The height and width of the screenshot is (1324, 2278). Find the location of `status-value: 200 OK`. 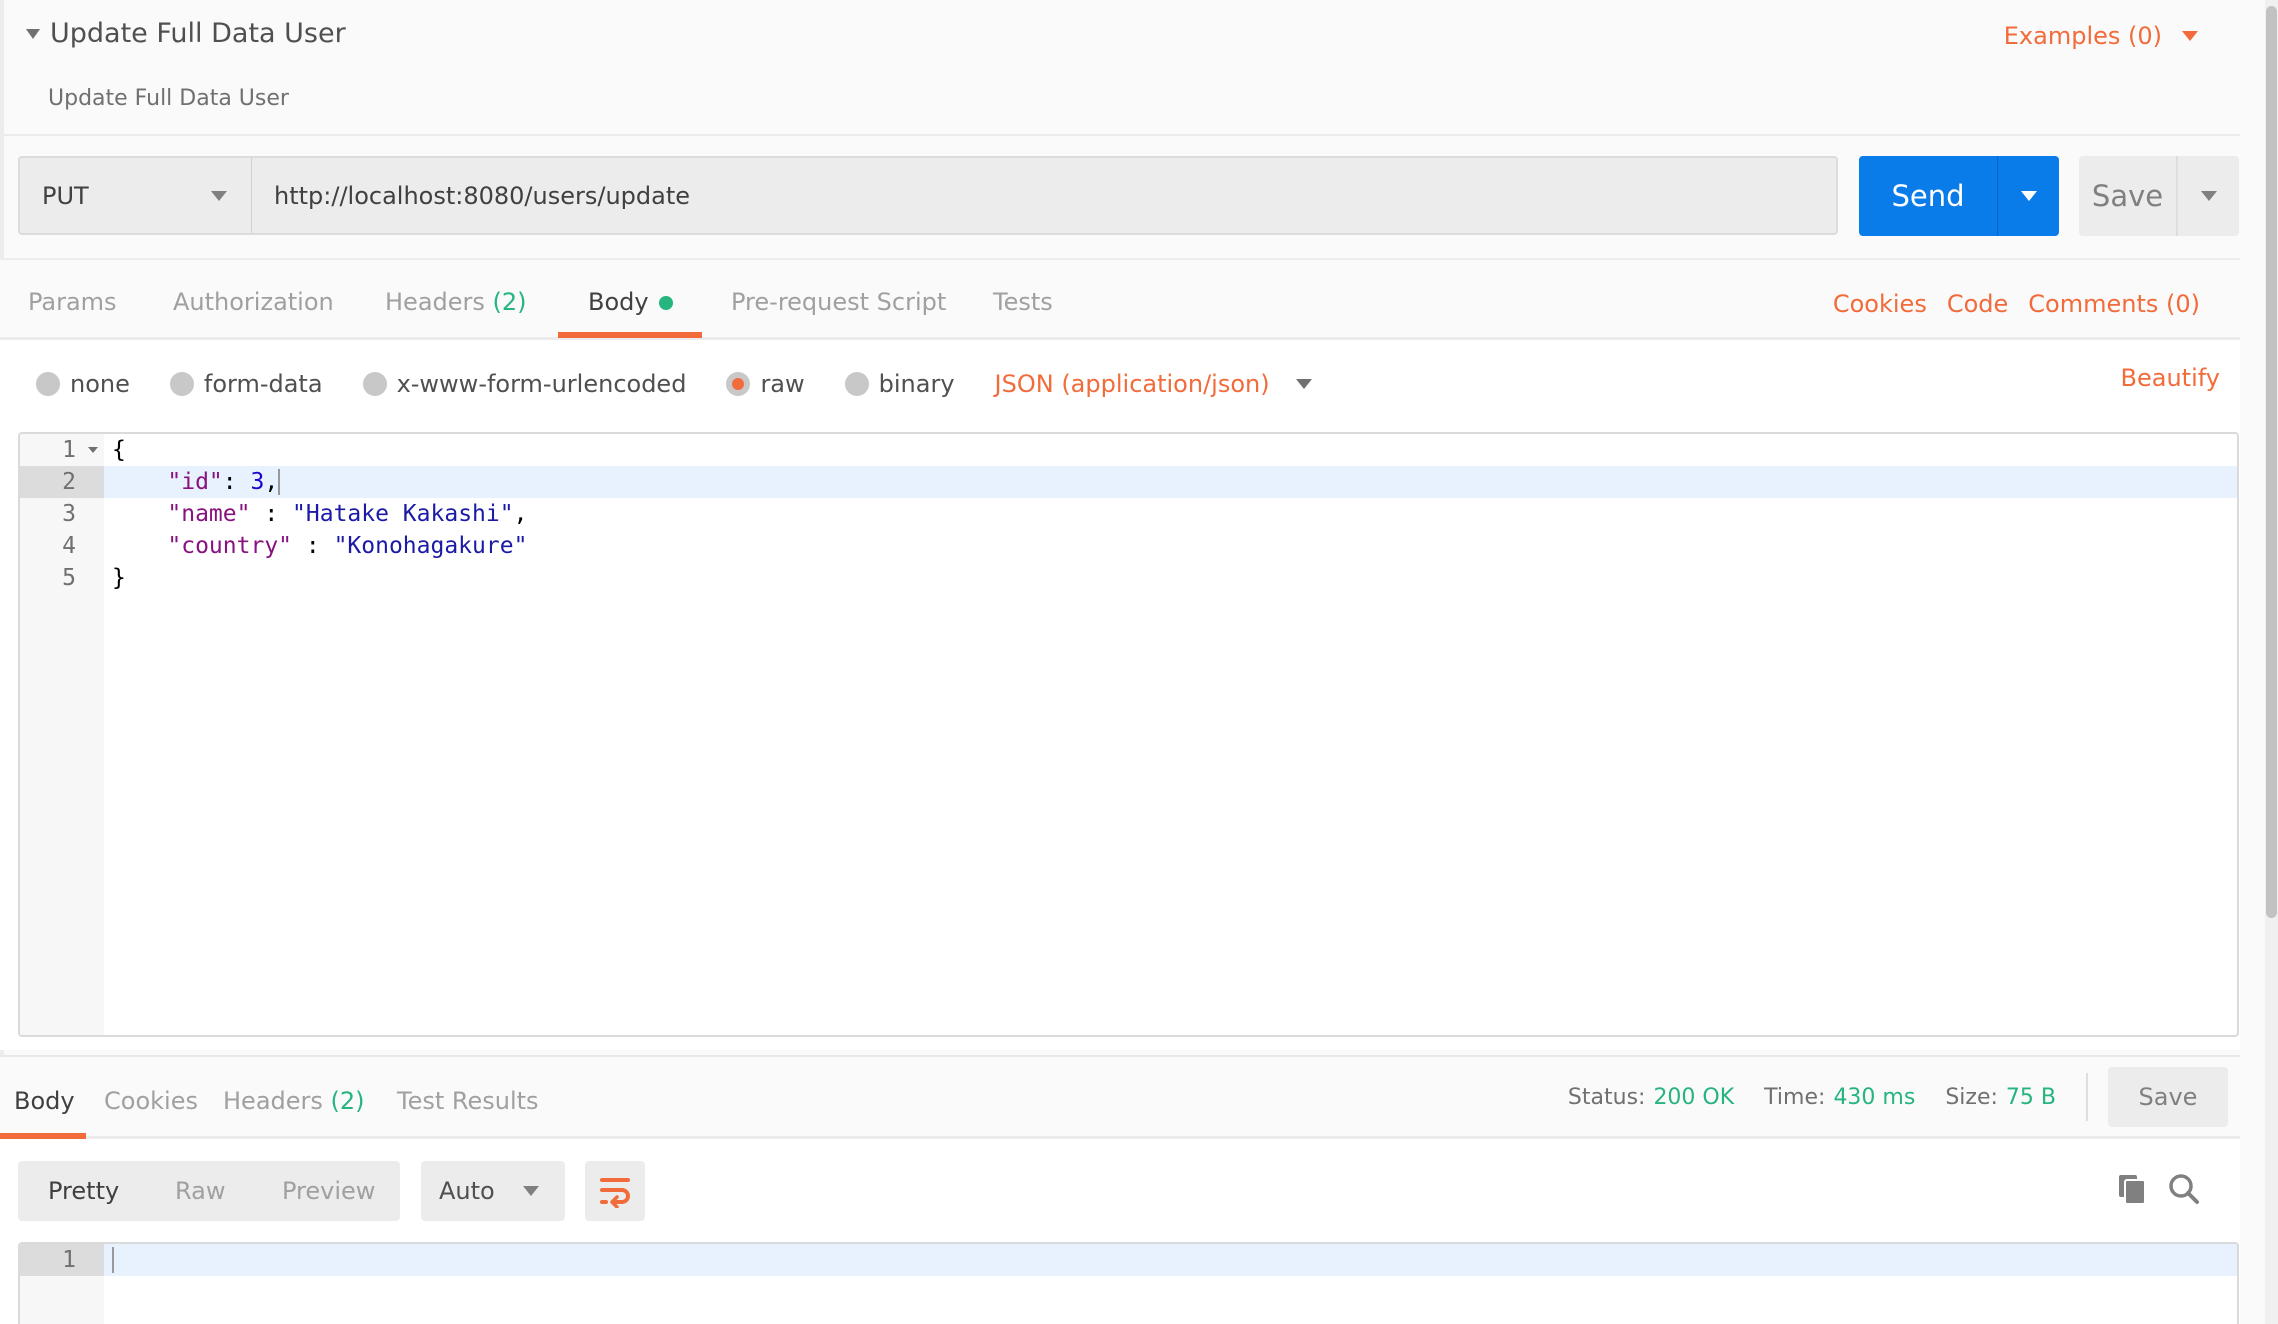

status-value: 200 OK is located at coordinates (1693, 1097).